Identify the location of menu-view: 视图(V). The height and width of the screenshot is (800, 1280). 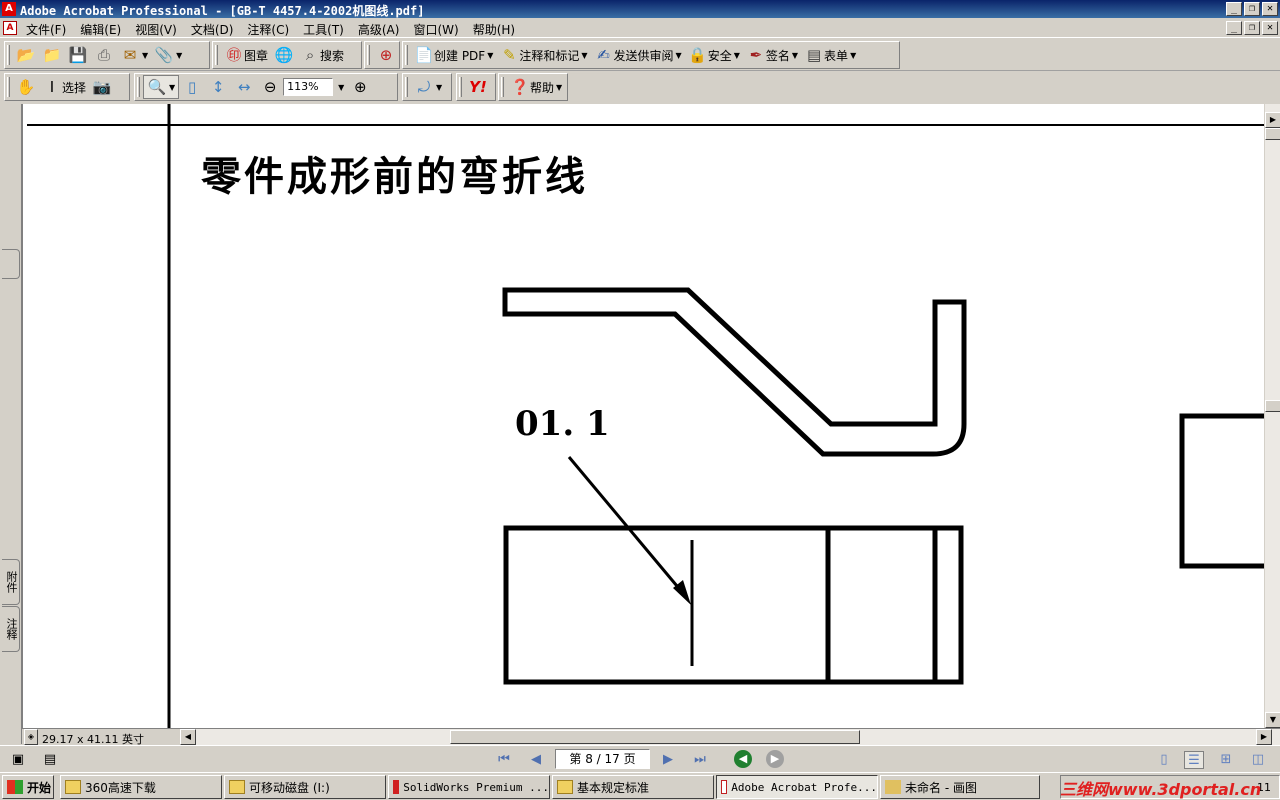
(159, 29).